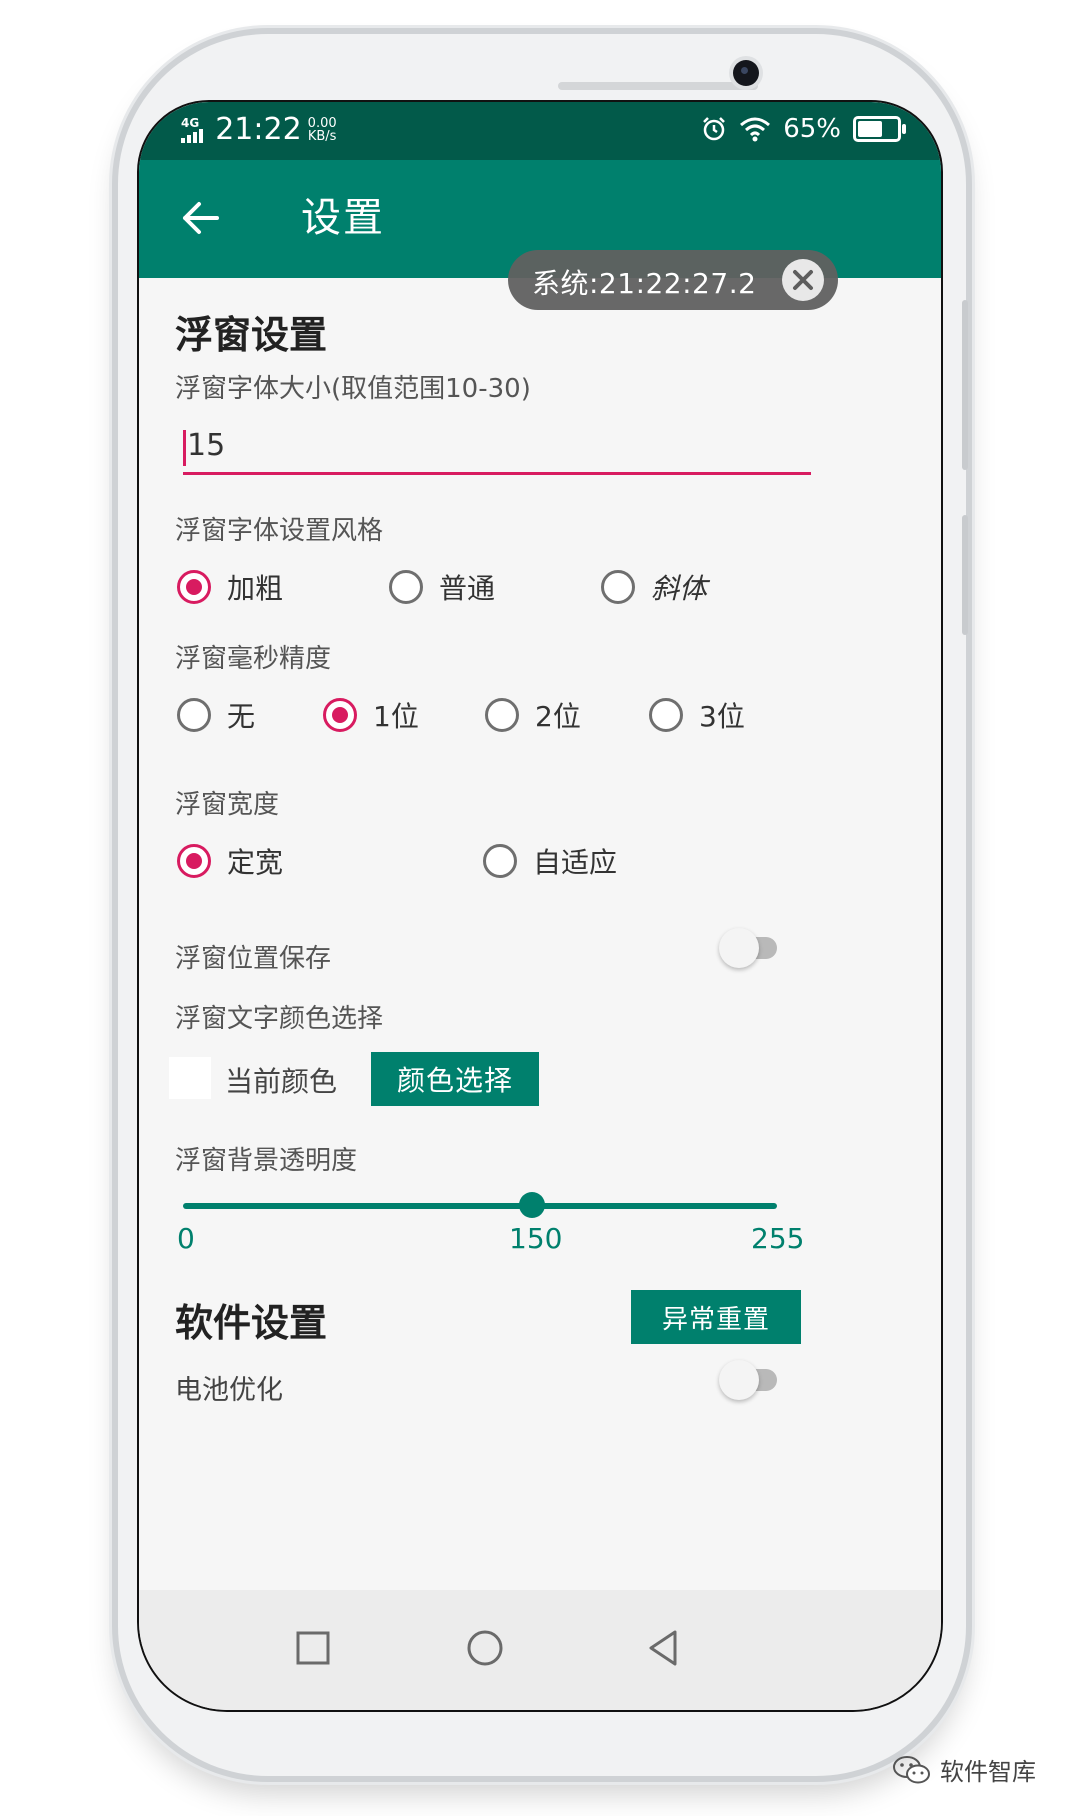 Image resolution: width=1080 pixels, height=1816 pixels. I want to click on bg-alpha-label: 浮窗背景透明度, so click(266, 1161).